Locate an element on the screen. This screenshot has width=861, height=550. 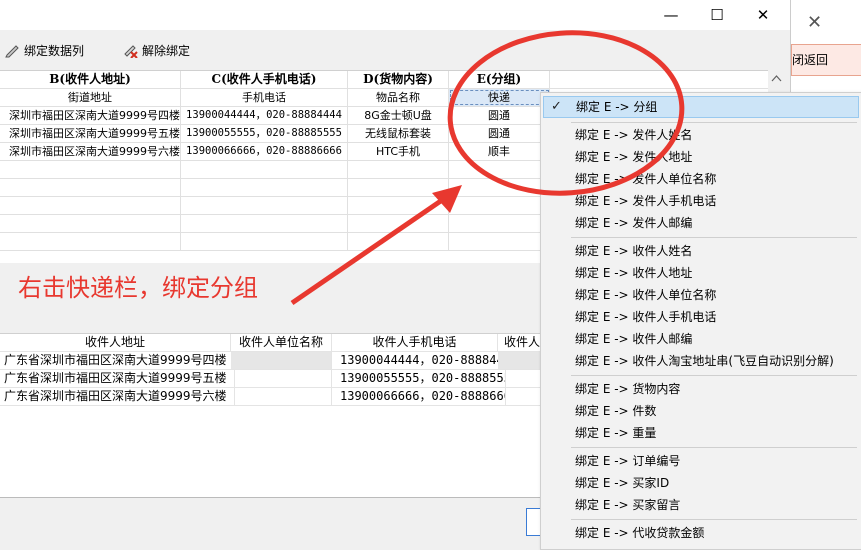
menu-item-recipient-name: 绑定 E -> 收件人姓名 is located at coordinates (701, 251).